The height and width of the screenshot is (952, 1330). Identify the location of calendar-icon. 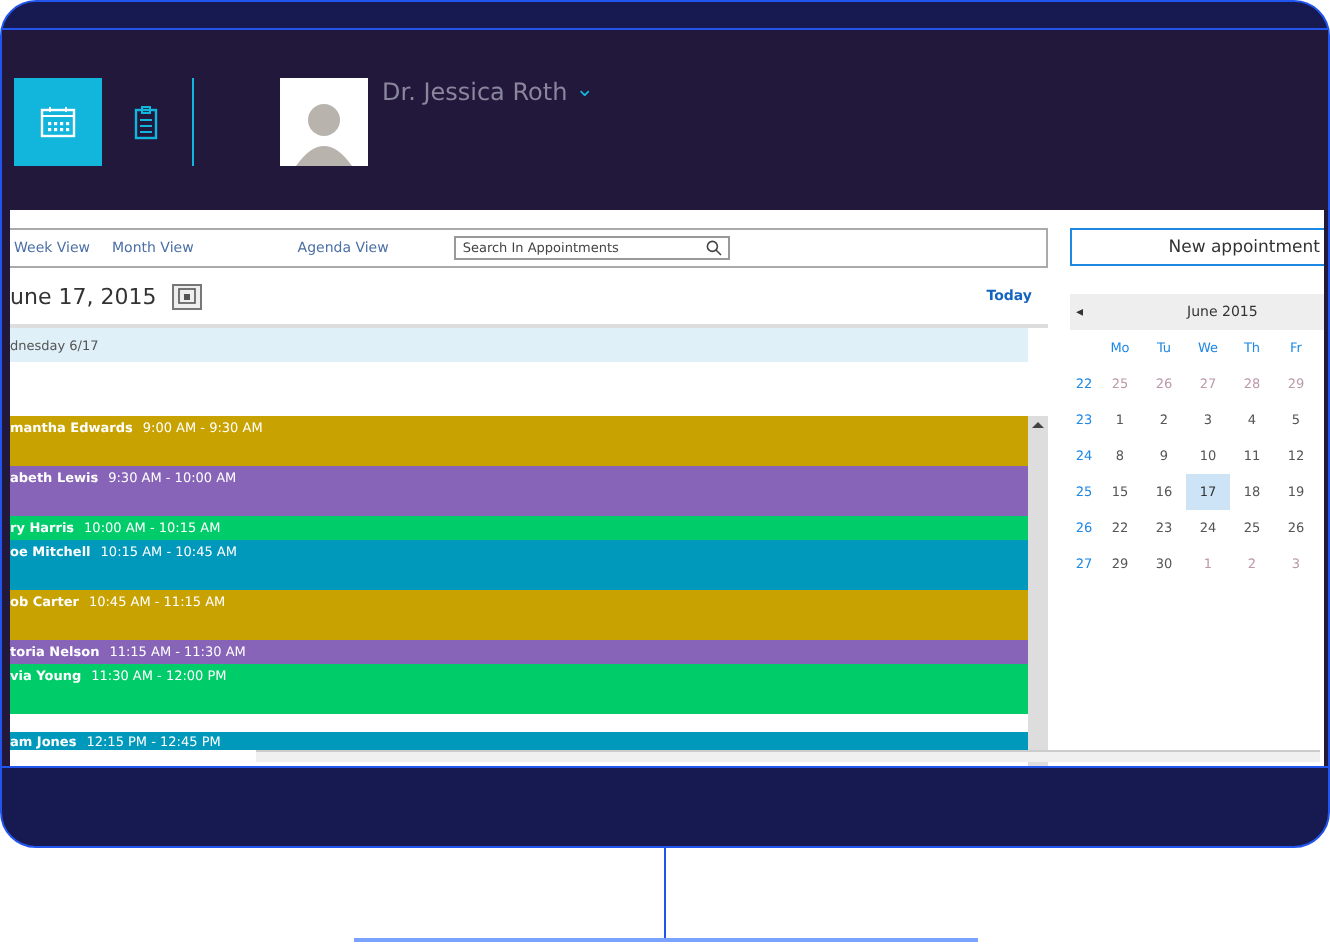
(58, 122).